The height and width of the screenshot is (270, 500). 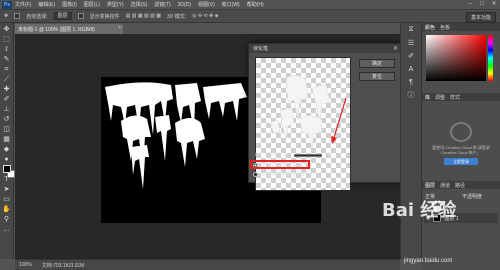 What do you see at coordinates (286, 155) in the screenshot?
I see `zoom-in-icon: ⊞` at bounding box center [286, 155].